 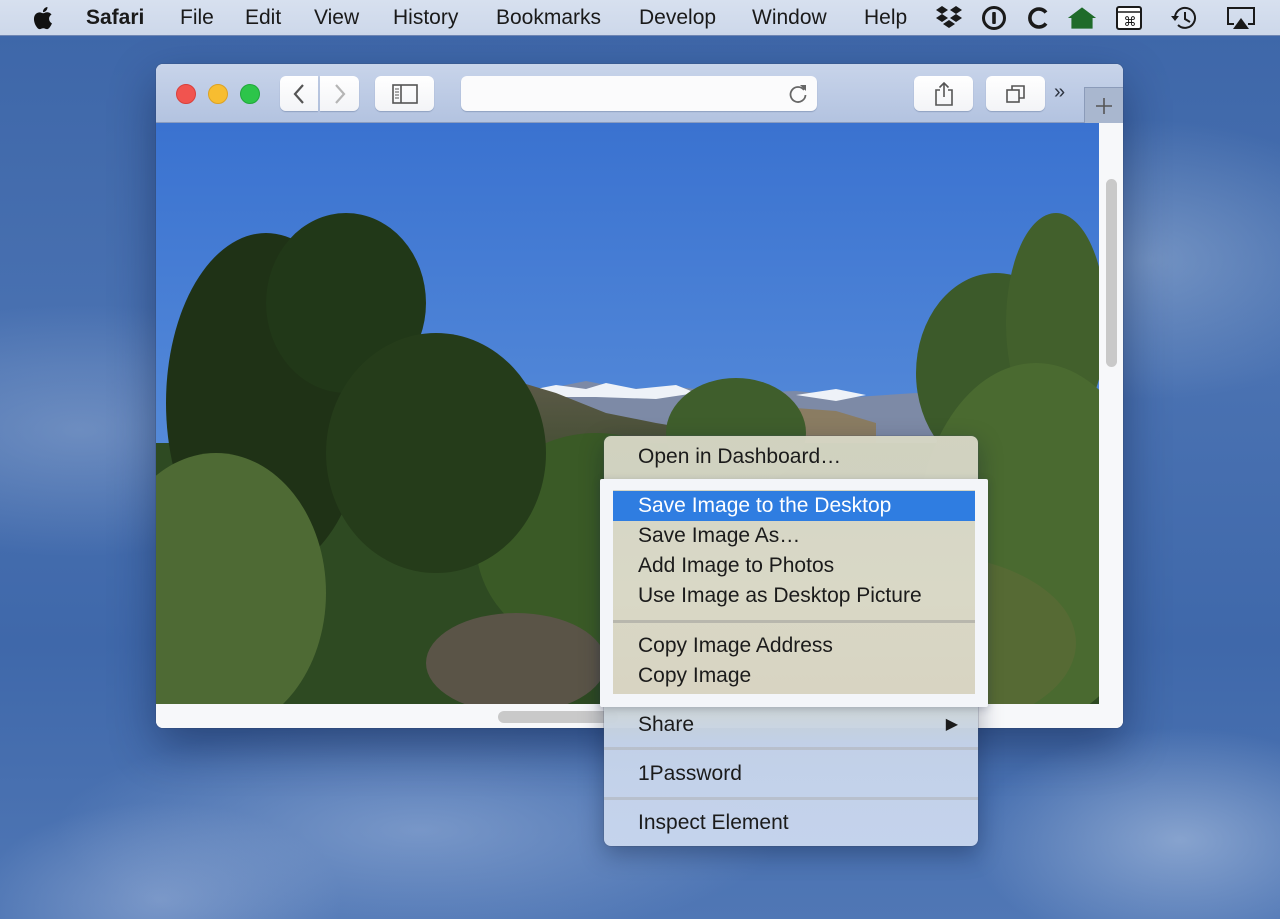 What do you see at coordinates (949, 18) in the screenshot?
I see `dropbox-icon` at bounding box center [949, 18].